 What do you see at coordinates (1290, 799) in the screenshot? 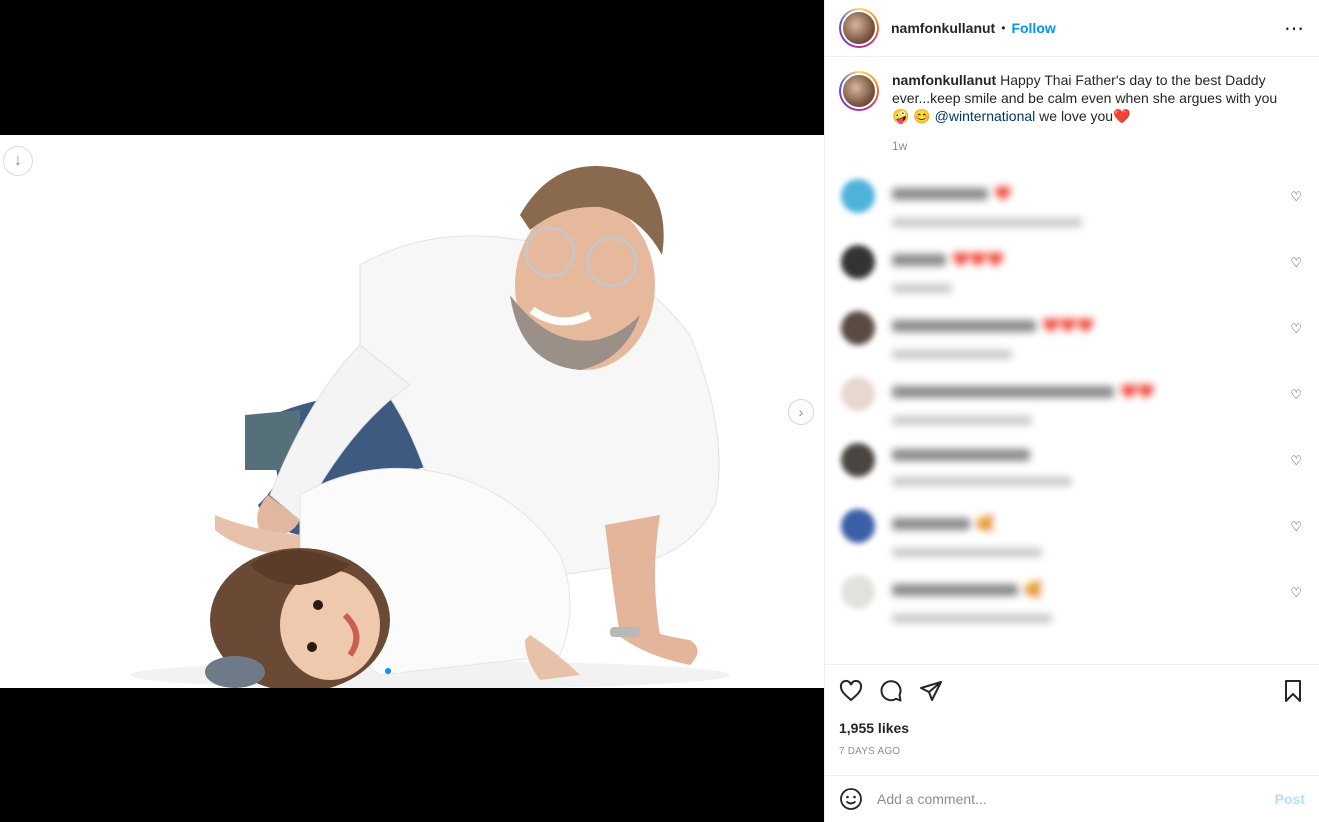
I see `post-comment-button: Post` at bounding box center [1290, 799].